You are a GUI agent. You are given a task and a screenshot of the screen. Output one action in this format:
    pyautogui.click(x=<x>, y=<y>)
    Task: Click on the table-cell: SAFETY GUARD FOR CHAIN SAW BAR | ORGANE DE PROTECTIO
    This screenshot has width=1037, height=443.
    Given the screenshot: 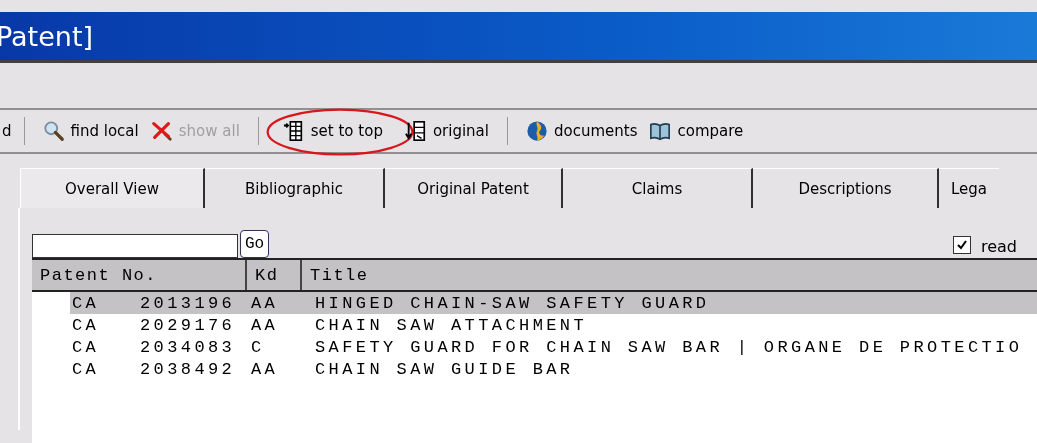 What is the action you would take?
    pyautogui.click(x=669, y=347)
    